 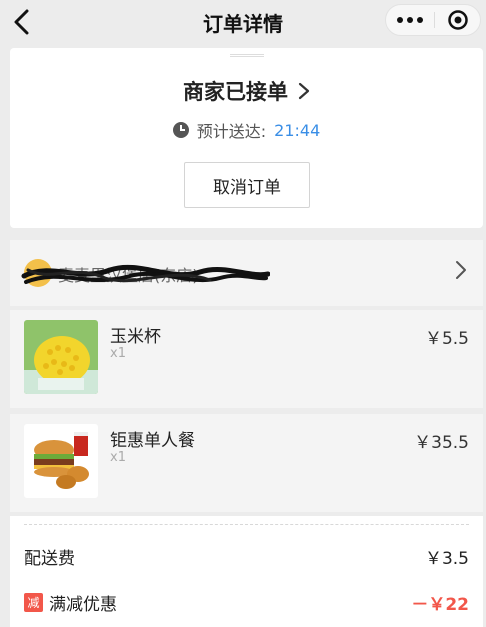 What do you see at coordinates (246, 556) in the screenshot?
I see `delivery-fee-row: 配送费 ￥3.5` at bounding box center [246, 556].